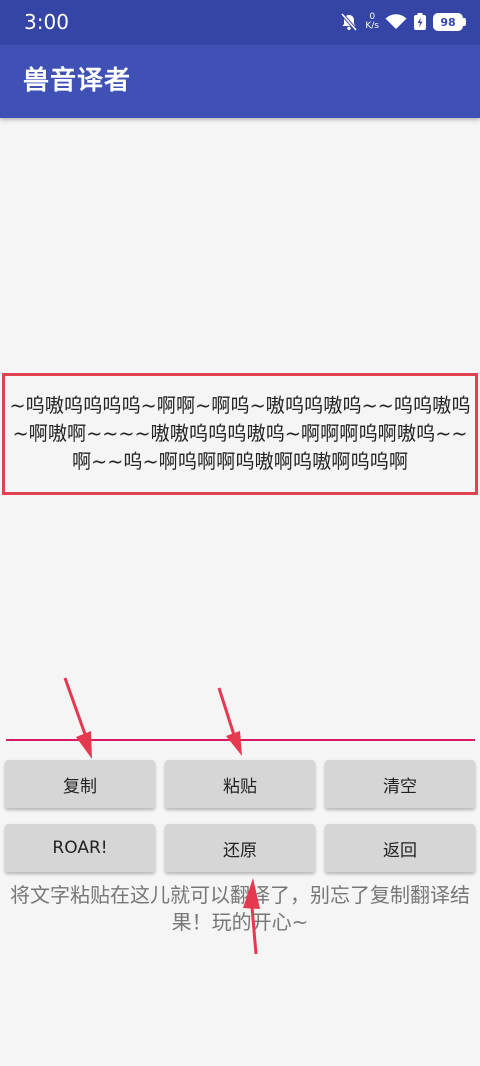  What do you see at coordinates (80, 848) in the screenshot?
I see `roar-button: ROAR!` at bounding box center [80, 848].